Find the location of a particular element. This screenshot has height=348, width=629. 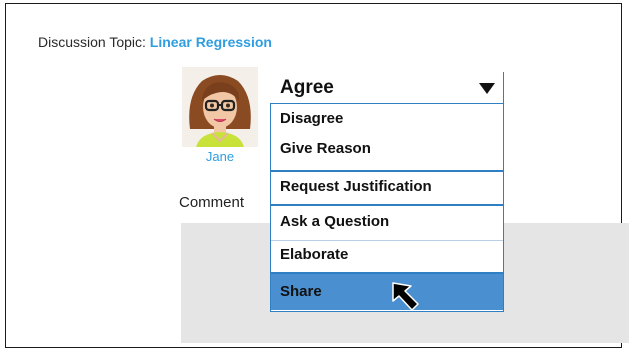

selected-value: Agree is located at coordinates (307, 87).